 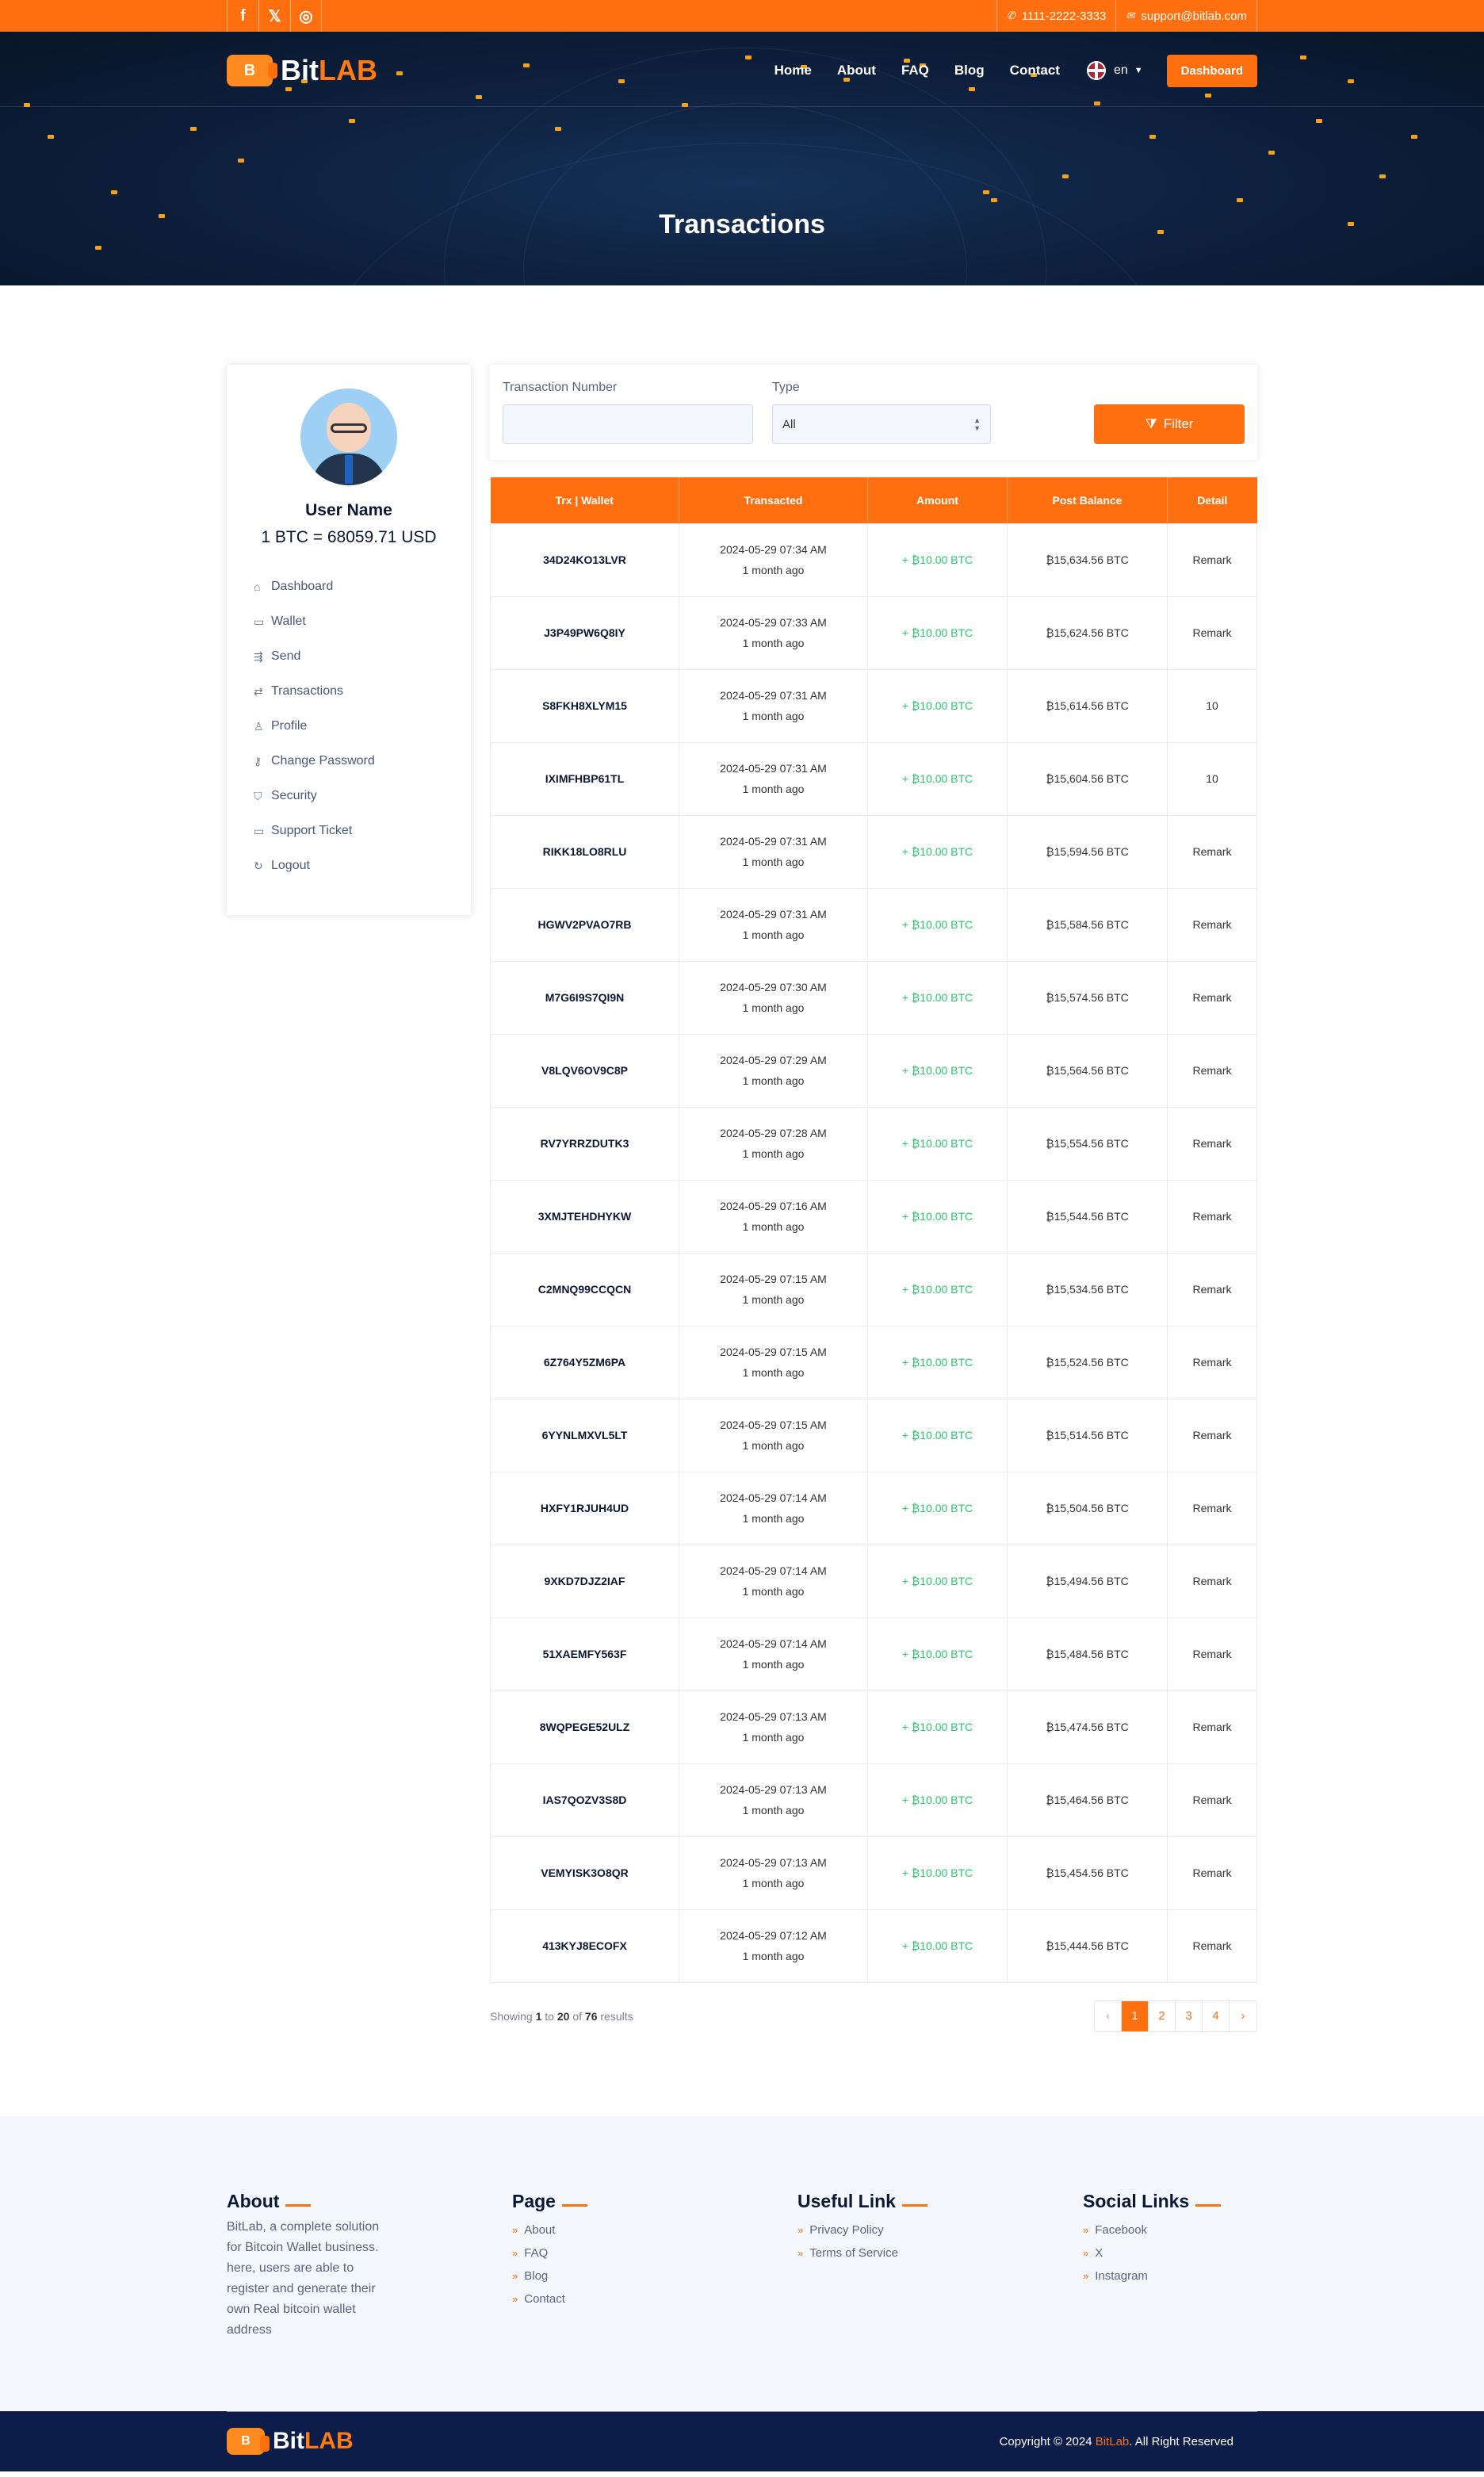 I want to click on x-twitter-icon: 𝕏, so click(x=274, y=16).